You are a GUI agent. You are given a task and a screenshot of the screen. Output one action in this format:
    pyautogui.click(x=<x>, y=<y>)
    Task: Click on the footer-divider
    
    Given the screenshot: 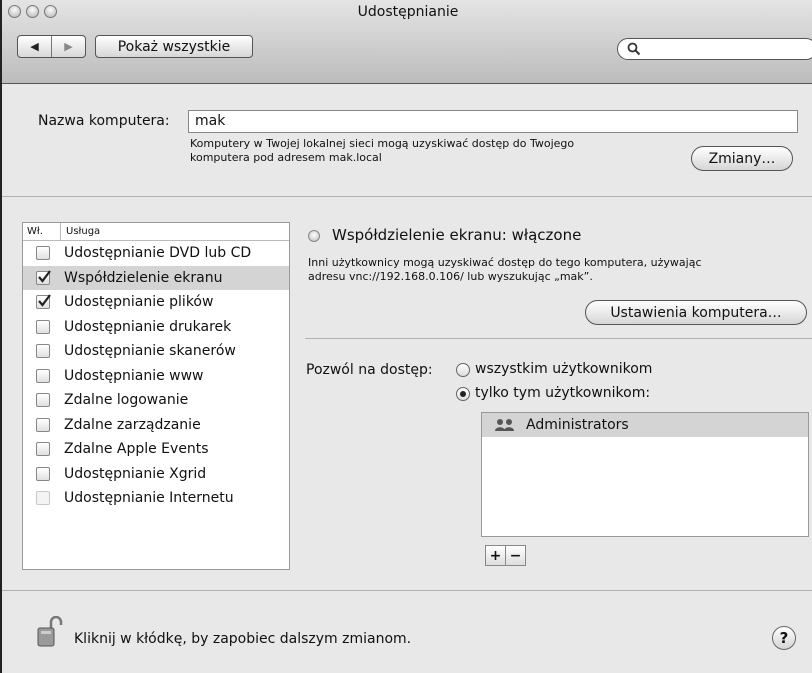 What is the action you would take?
    pyautogui.click(x=407, y=590)
    